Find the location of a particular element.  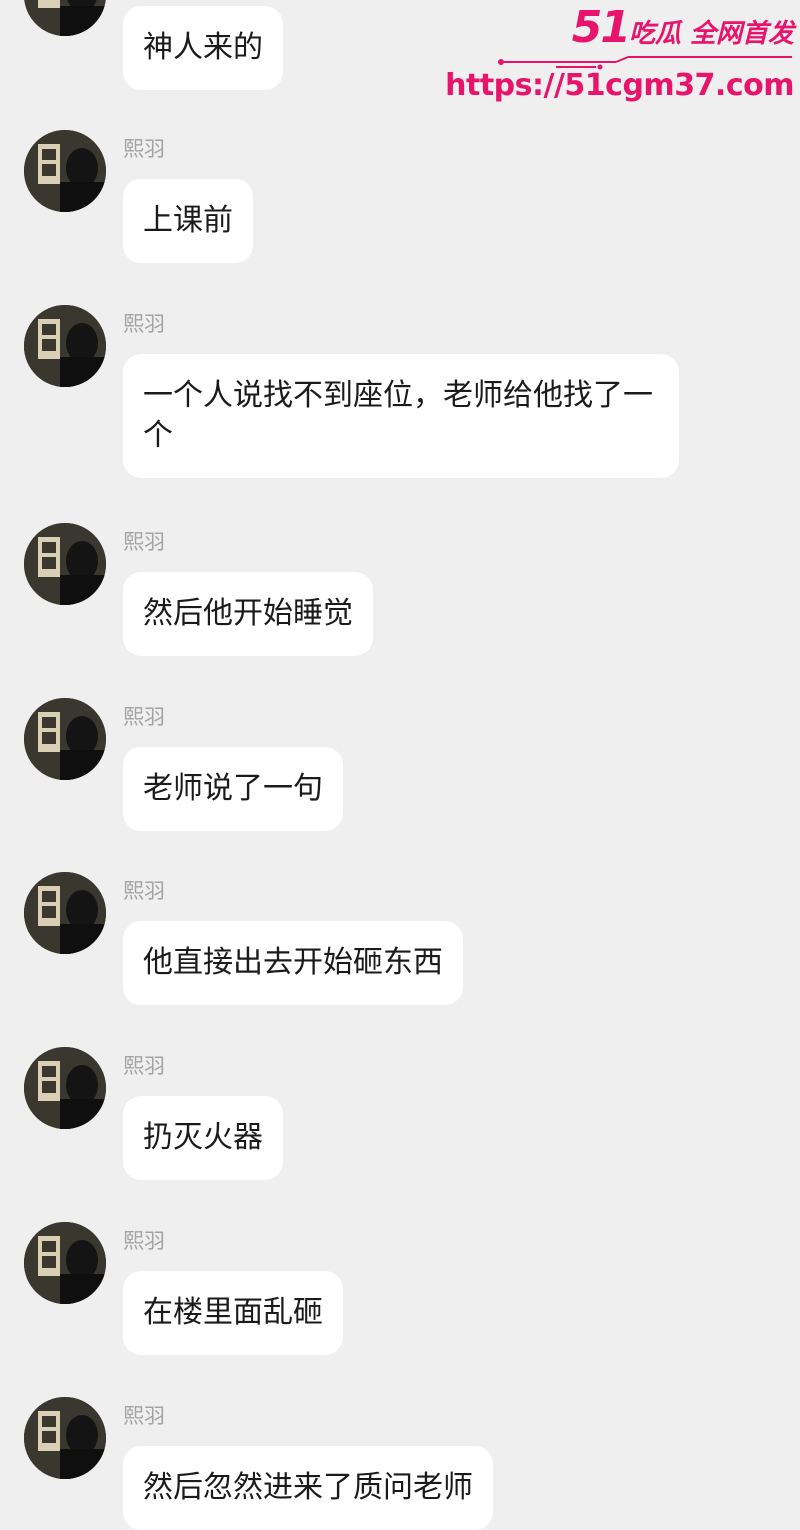

message-bubble: 他直接出去开始砸东西 is located at coordinates (293, 963).